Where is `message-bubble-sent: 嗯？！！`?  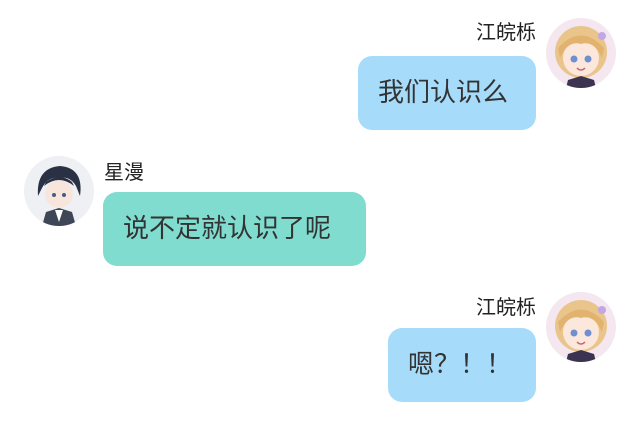
message-bubble-sent: 嗯？！！ is located at coordinates (462, 365).